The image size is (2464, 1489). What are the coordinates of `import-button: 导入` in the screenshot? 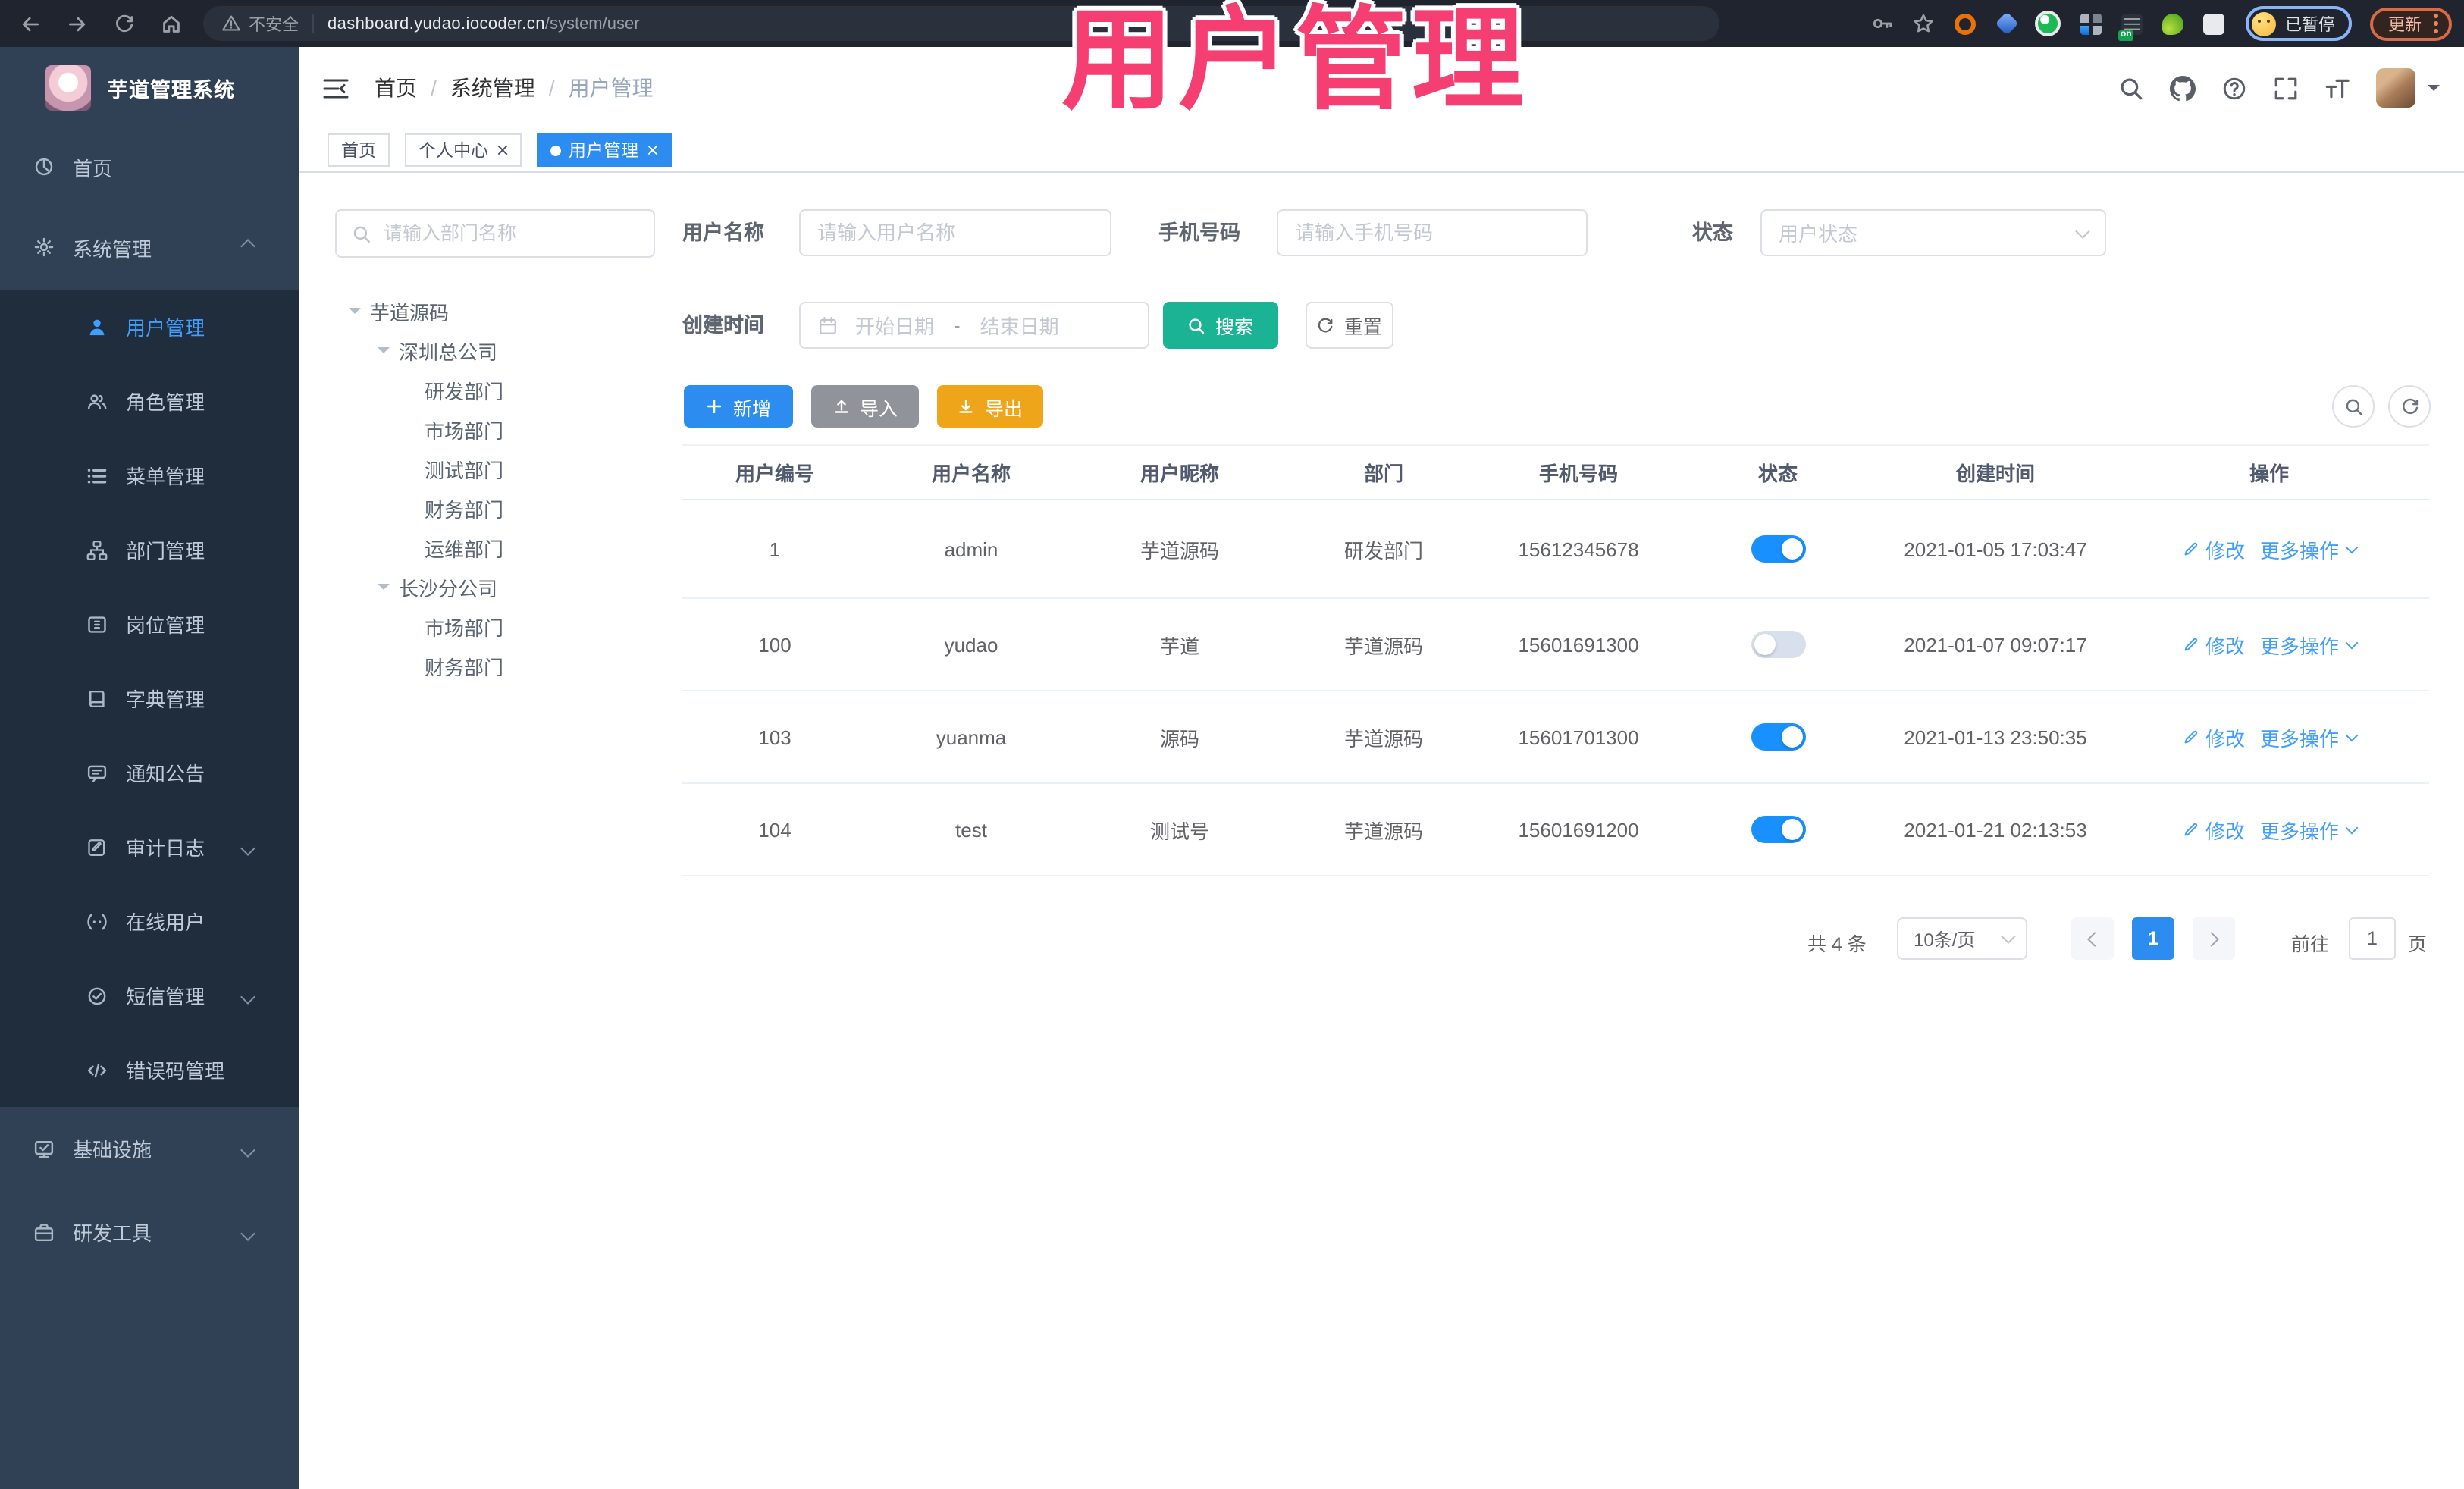 It's located at (865, 406).